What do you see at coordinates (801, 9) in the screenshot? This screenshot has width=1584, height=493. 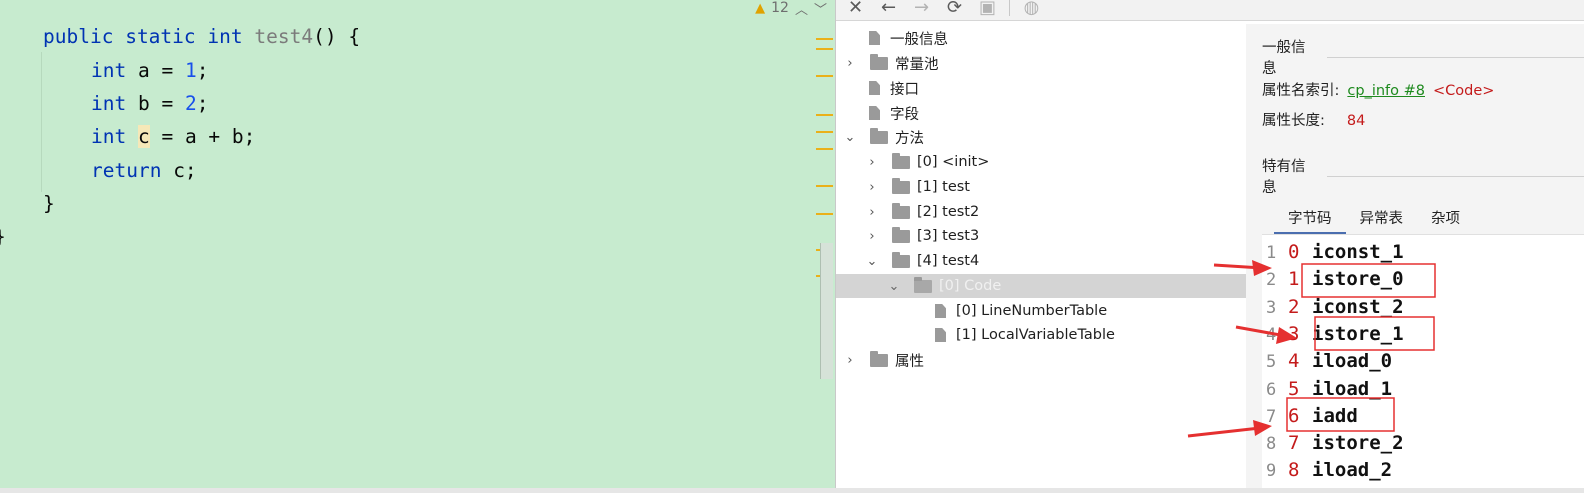 I see `chevron-up-icon: ︿` at bounding box center [801, 9].